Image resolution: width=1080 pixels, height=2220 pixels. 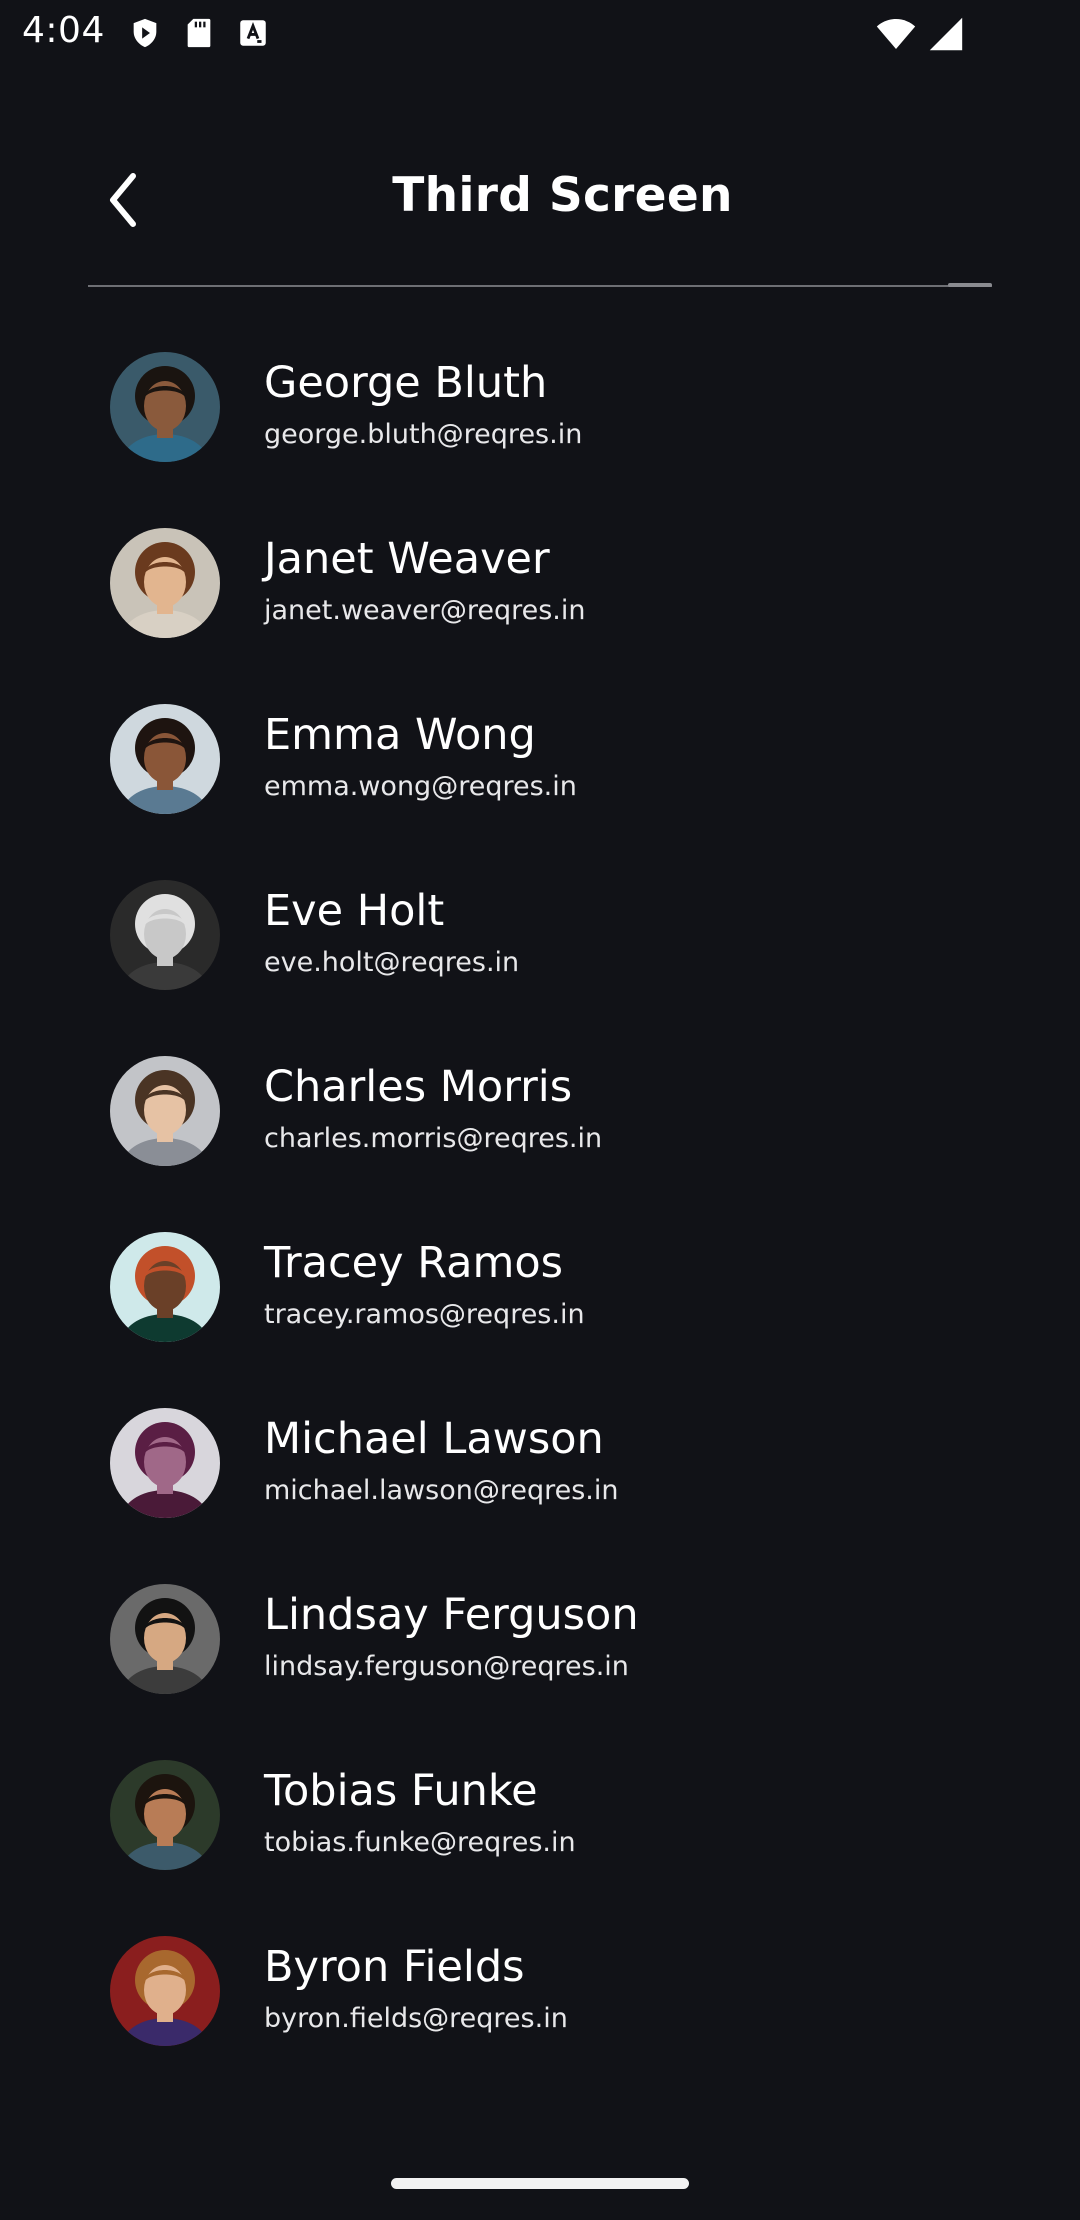 What do you see at coordinates (253, 33) in the screenshot?
I see `font-a-icon` at bounding box center [253, 33].